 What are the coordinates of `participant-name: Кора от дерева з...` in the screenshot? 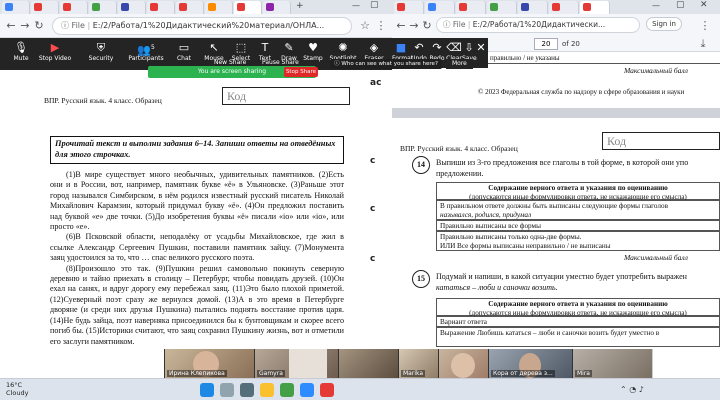 It's located at (523, 373).